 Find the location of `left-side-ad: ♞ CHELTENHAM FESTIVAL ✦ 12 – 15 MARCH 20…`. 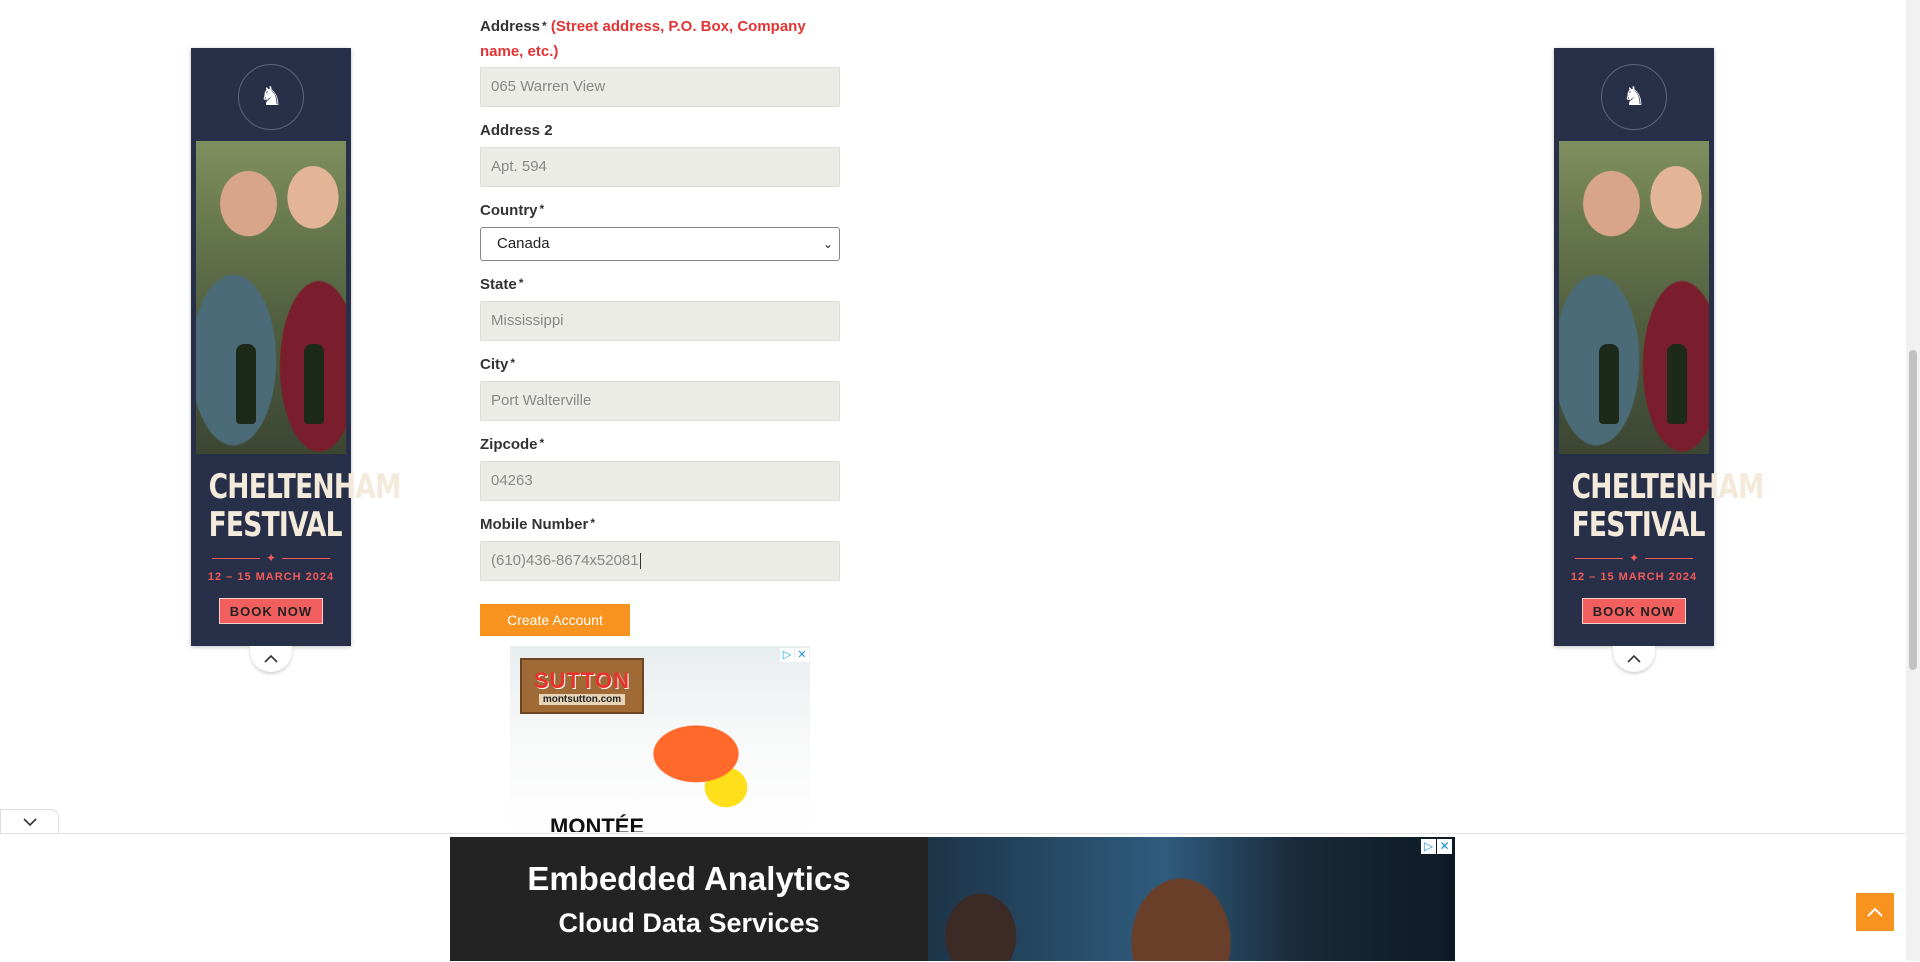

left-side-ad: ♞ CHELTENHAM FESTIVAL ✦ 12 – 15 MARCH 20… is located at coordinates (296, 347).